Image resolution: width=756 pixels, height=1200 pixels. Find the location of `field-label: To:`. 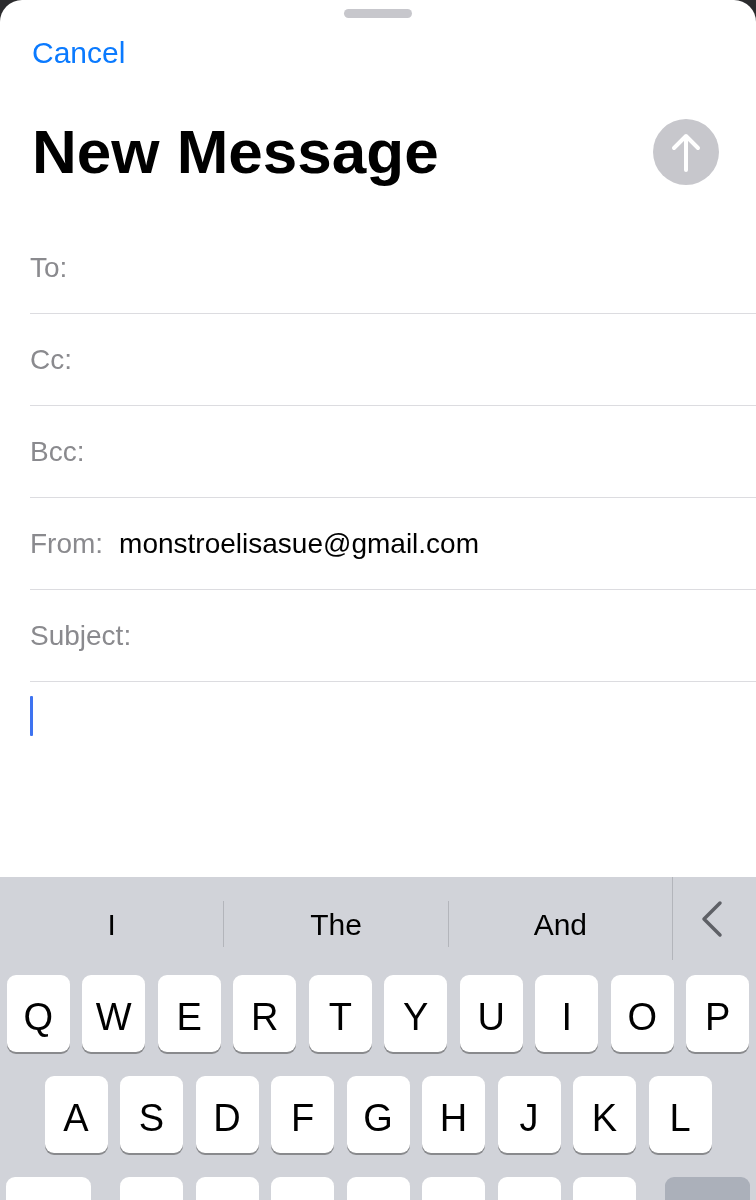

field-label: To: is located at coordinates (49, 267).